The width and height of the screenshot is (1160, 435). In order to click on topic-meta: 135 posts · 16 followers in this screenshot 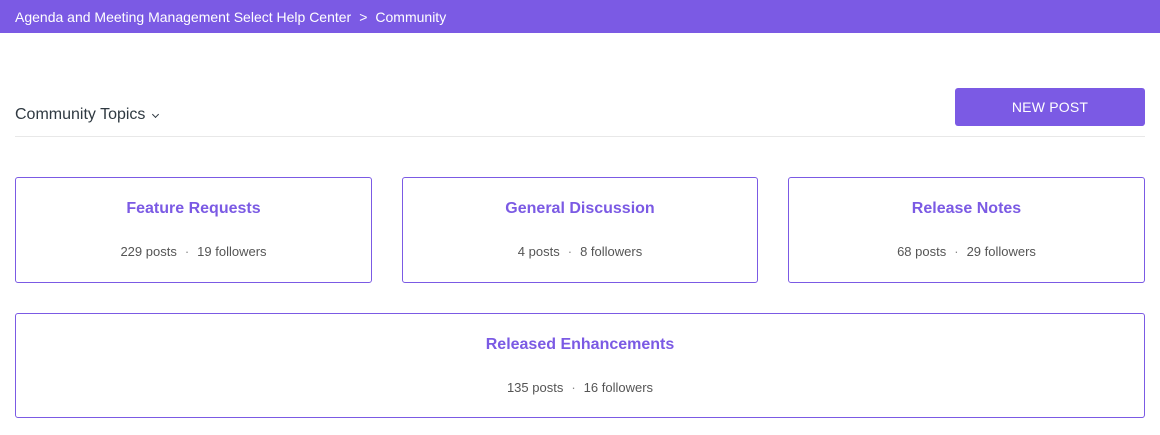, I will do `click(580, 387)`.